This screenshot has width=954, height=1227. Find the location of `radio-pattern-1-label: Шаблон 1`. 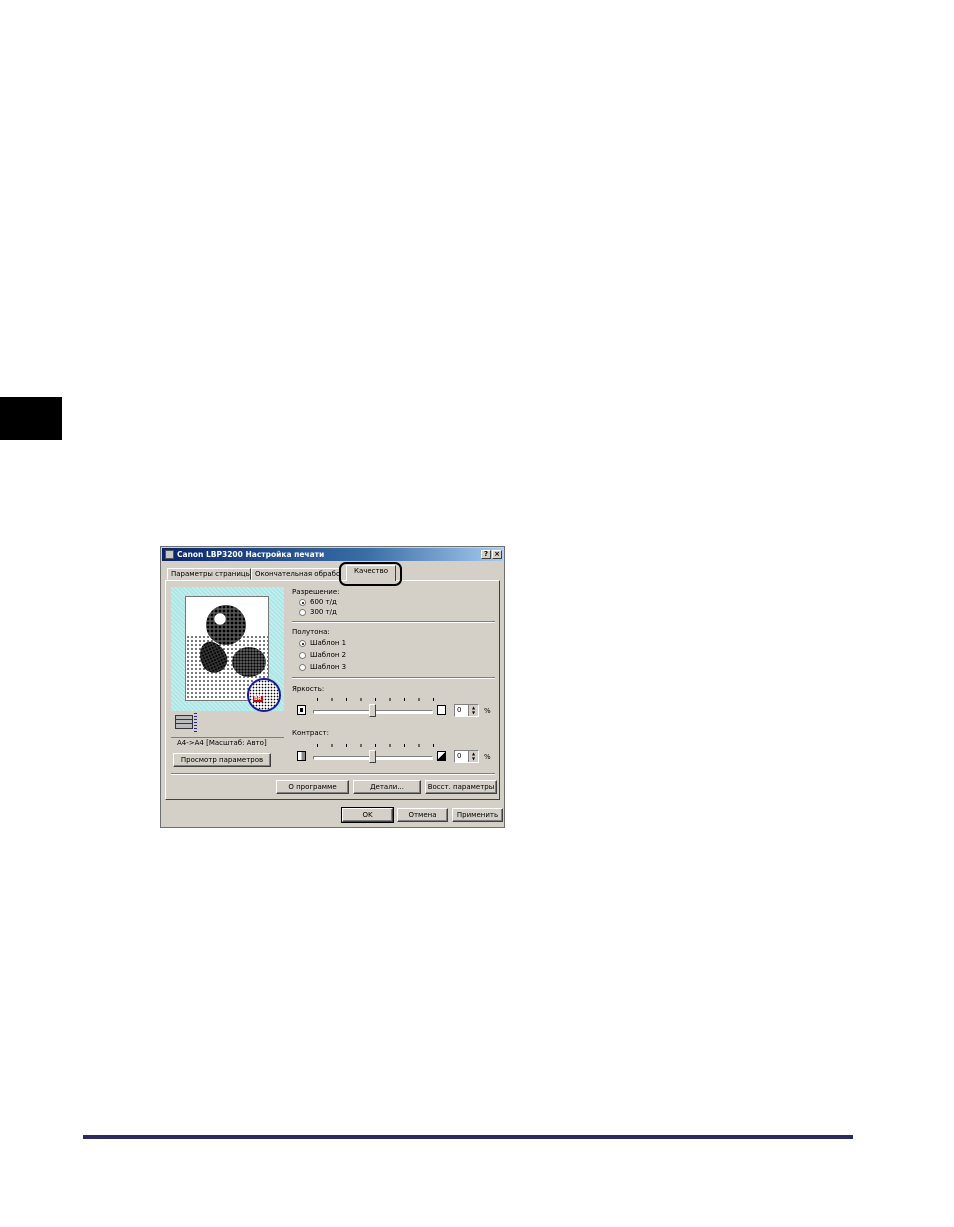

radio-pattern-1-label: Шаблон 1 is located at coordinates (328, 643).